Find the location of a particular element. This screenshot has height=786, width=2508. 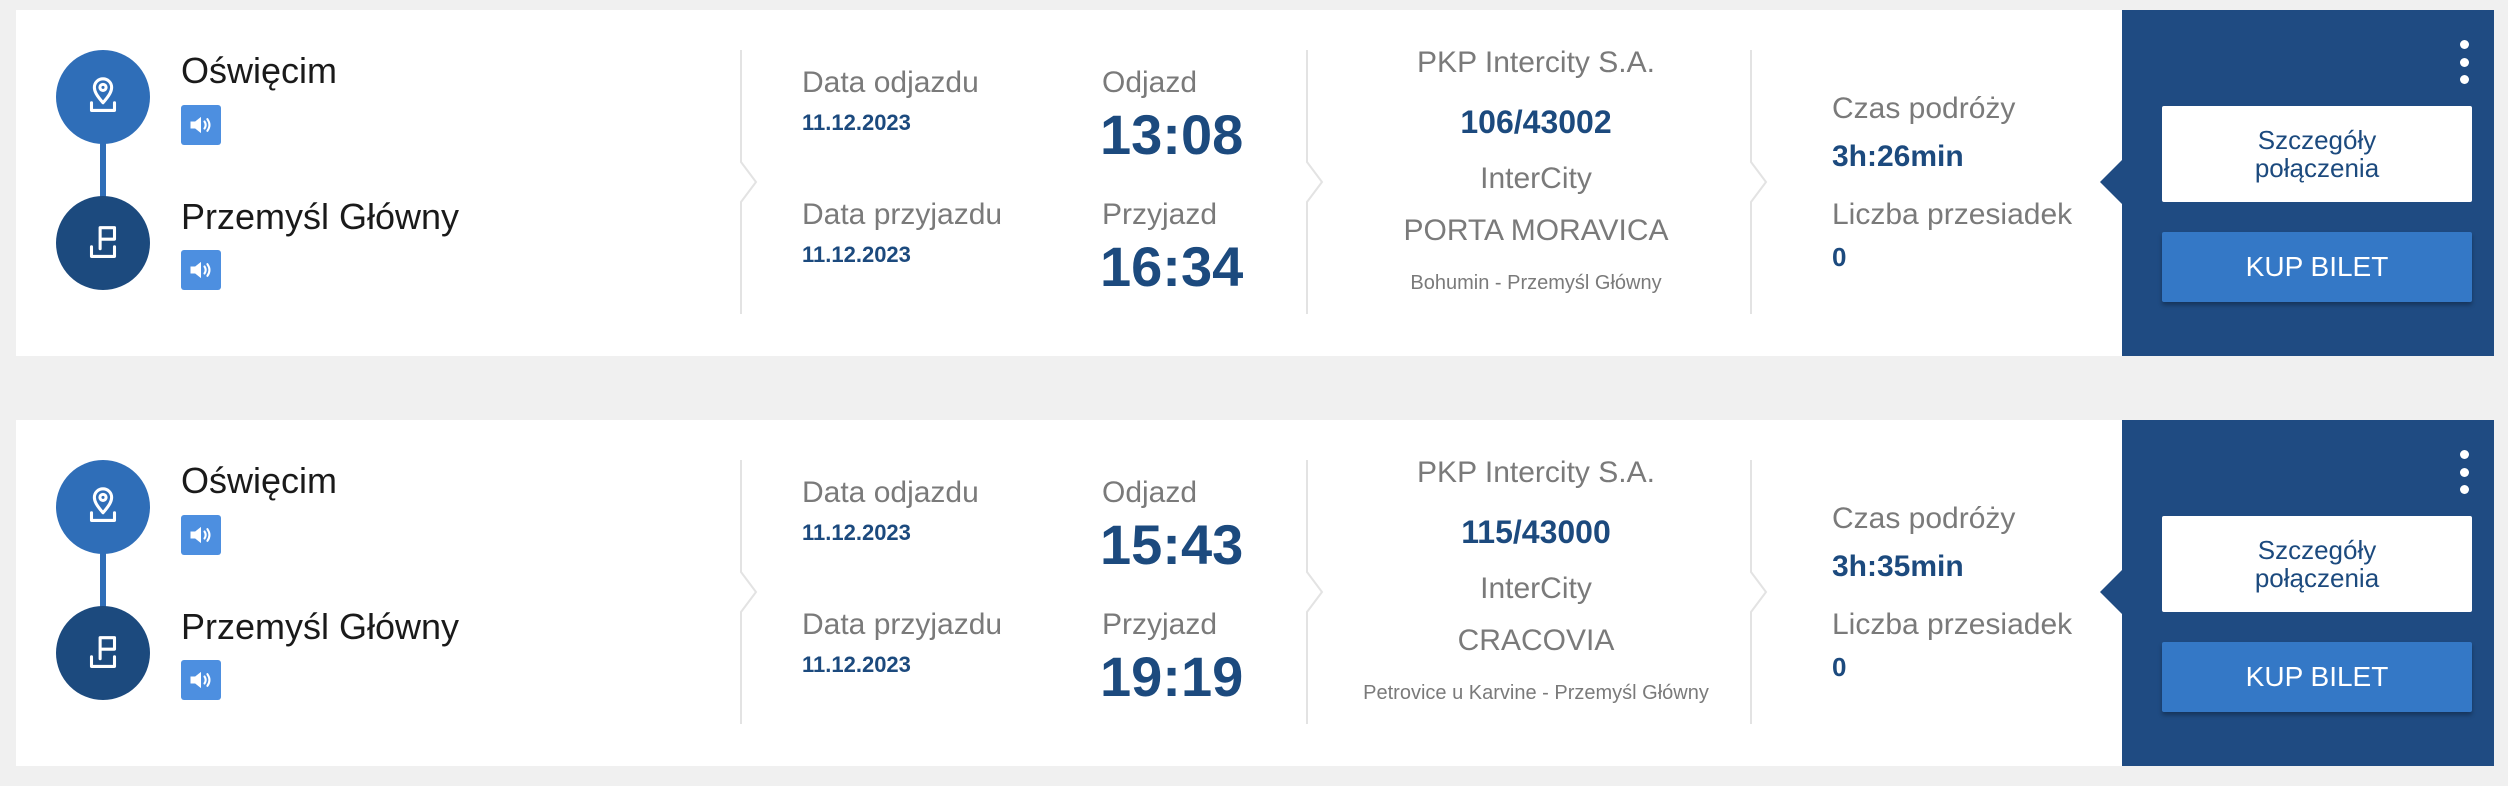

travel-time: 3h:26min is located at coordinates (1898, 156).